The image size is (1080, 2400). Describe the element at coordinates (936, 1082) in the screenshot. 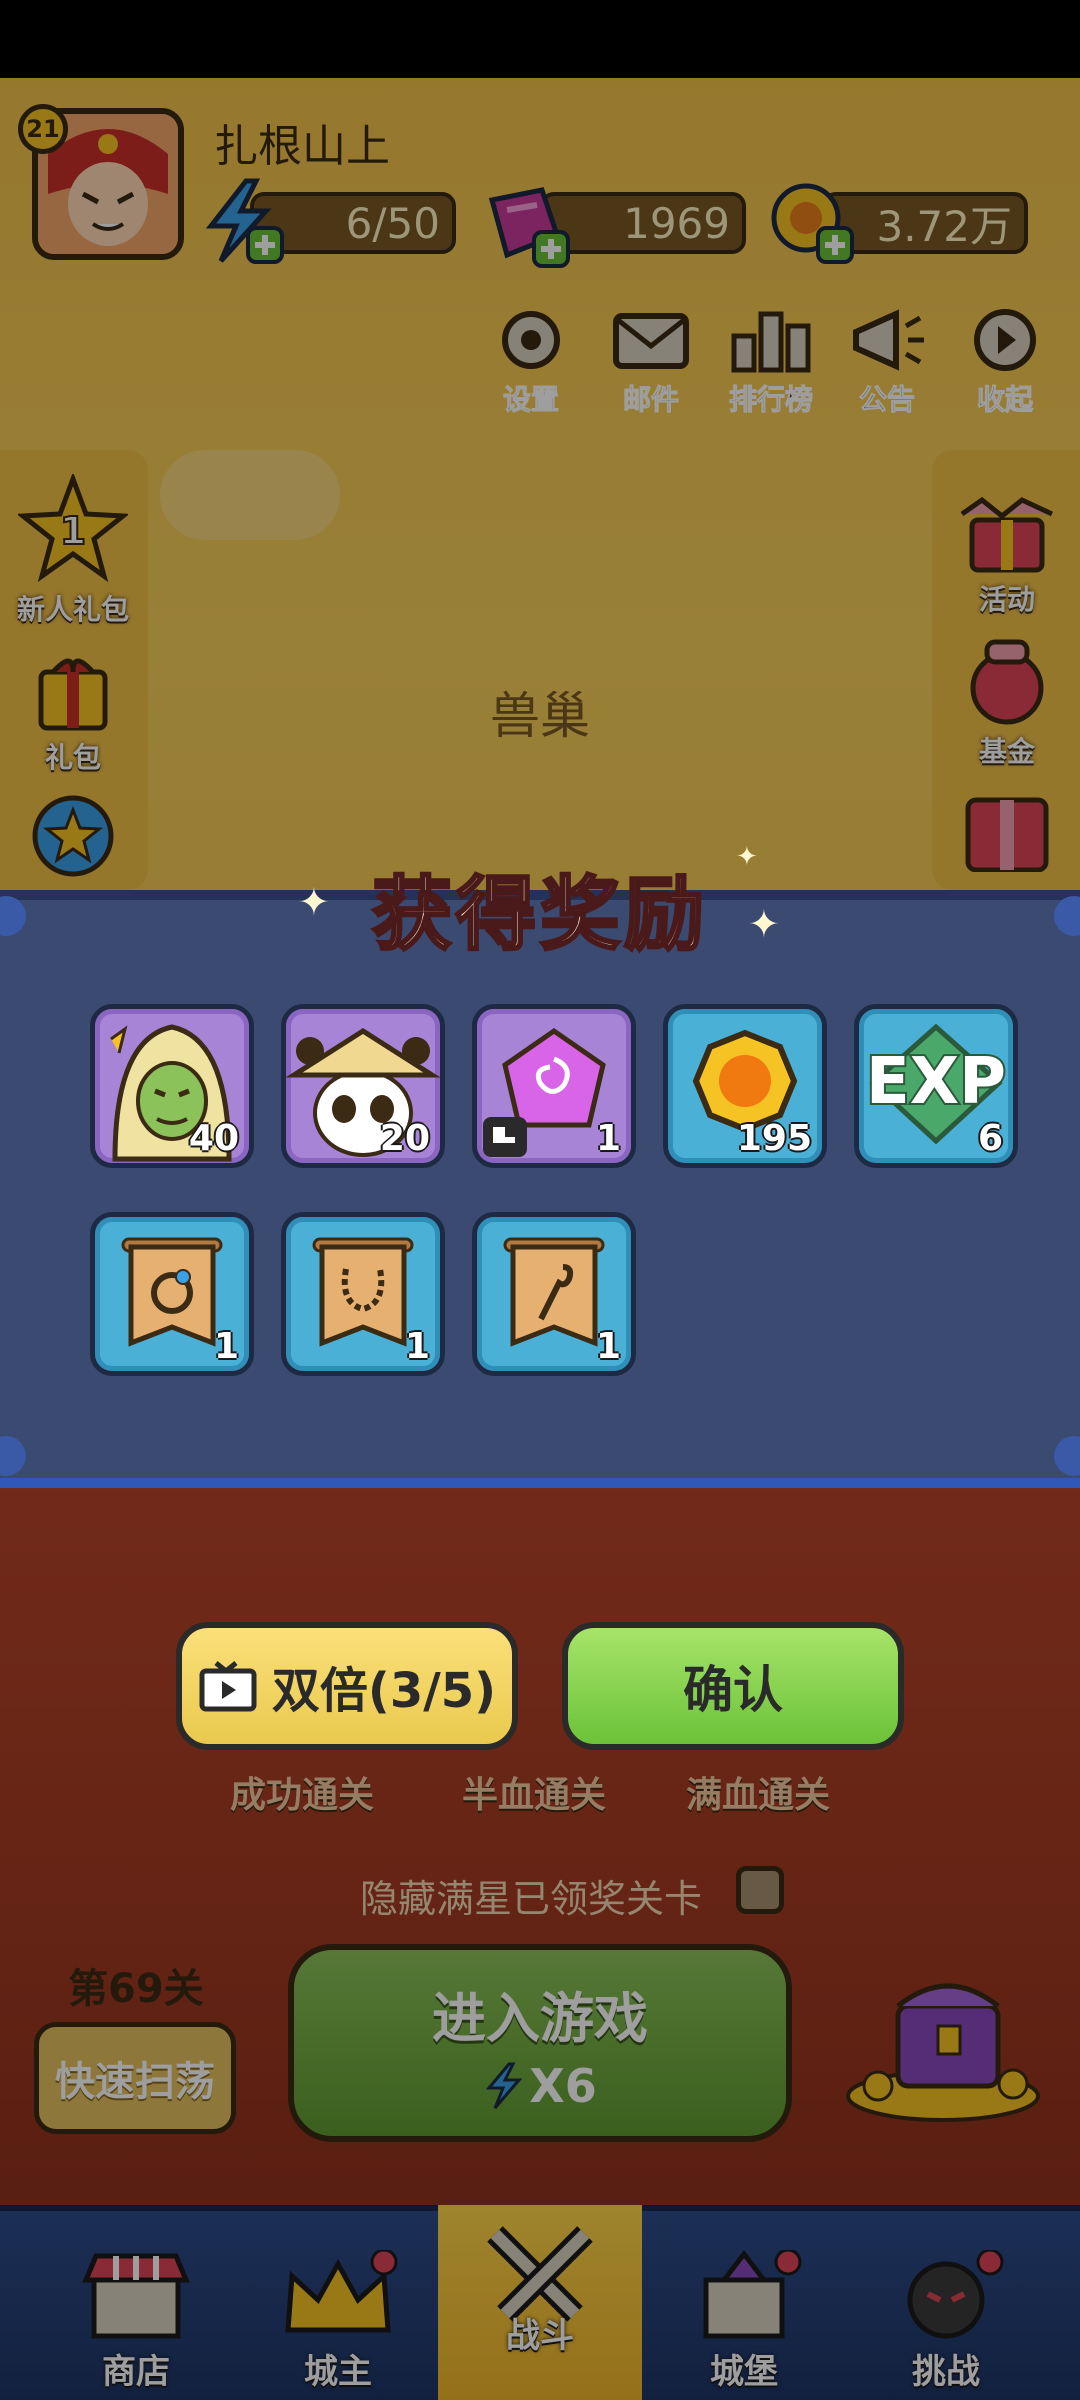

I see `exp-text: EXP` at that location.